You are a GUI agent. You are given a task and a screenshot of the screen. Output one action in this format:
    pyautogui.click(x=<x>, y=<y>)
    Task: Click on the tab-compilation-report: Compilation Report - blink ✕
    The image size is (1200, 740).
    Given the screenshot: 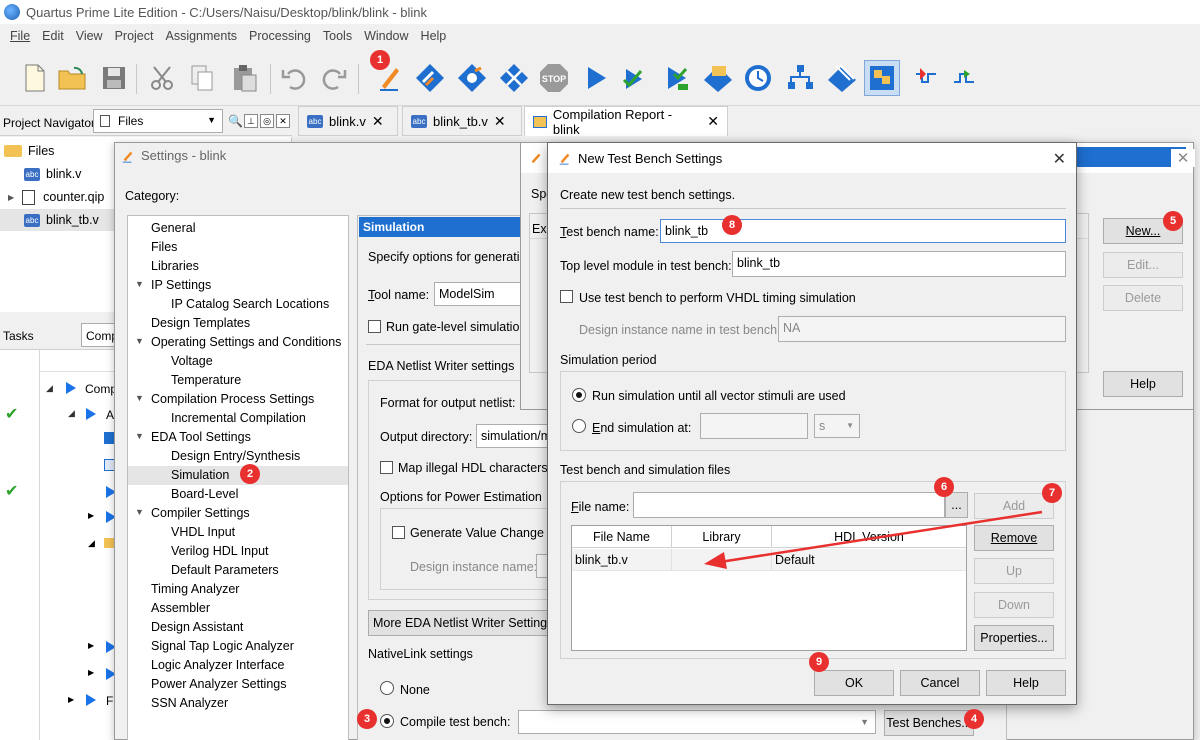 What is the action you would take?
    pyautogui.click(x=626, y=121)
    